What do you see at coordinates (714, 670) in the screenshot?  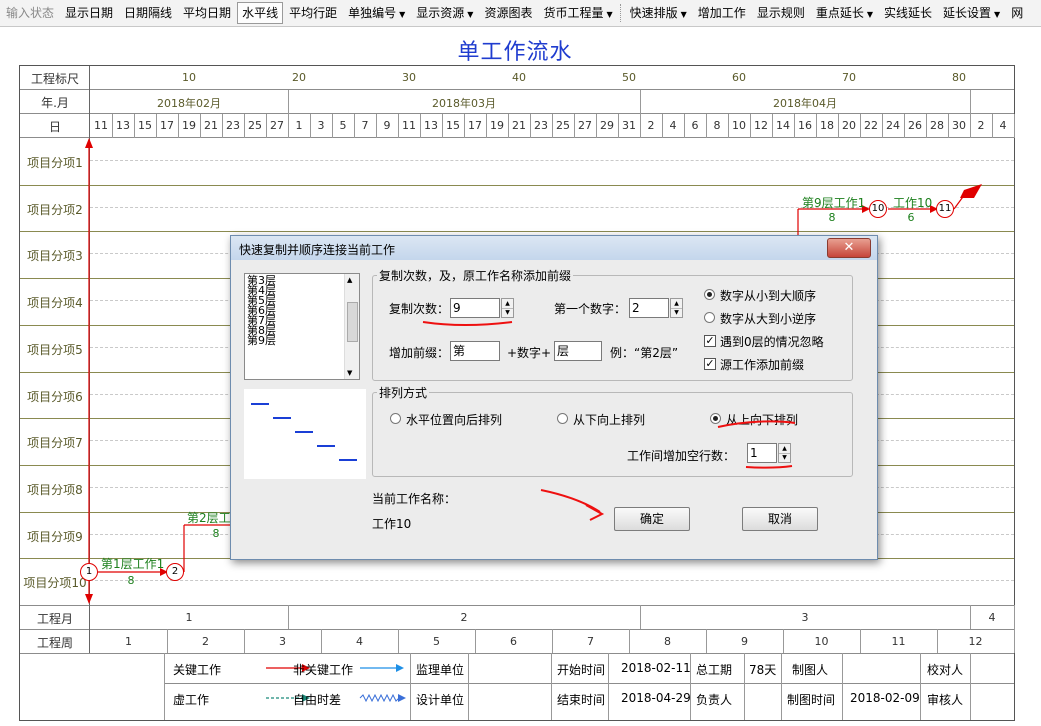 I see `total-duration-label: 总工期` at bounding box center [714, 670].